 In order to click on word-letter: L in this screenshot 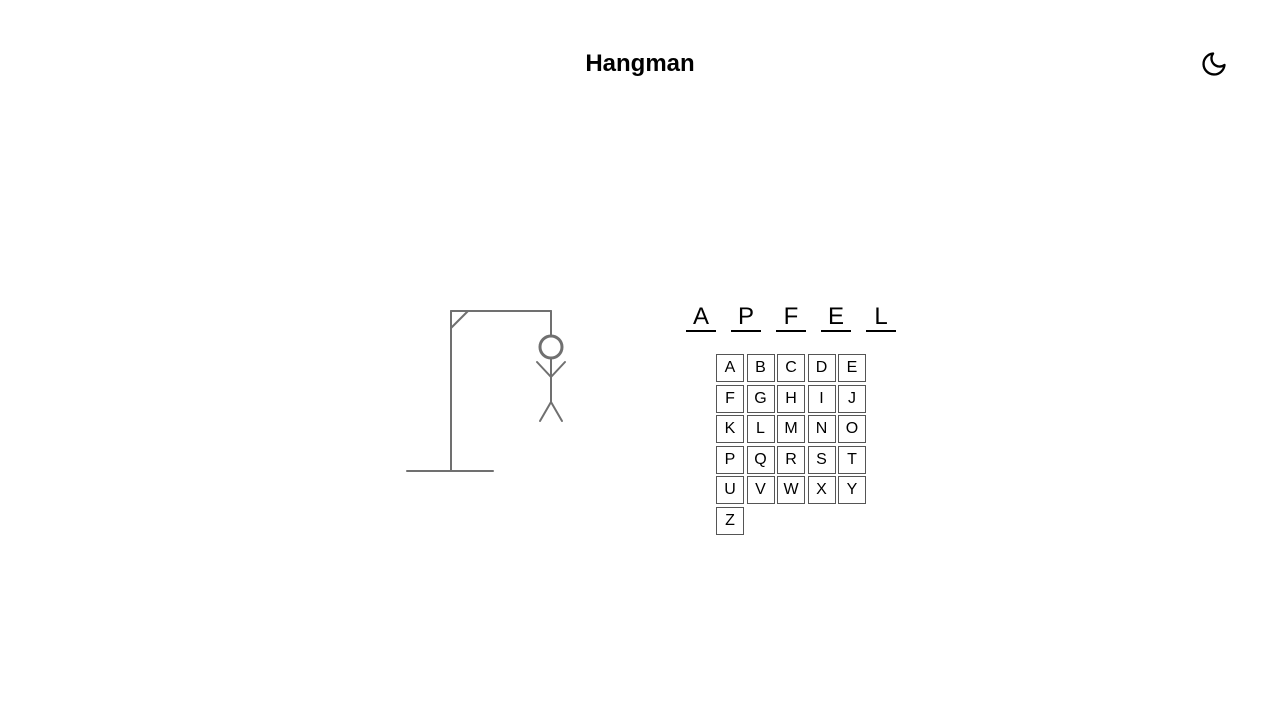, I will do `click(881, 318)`.